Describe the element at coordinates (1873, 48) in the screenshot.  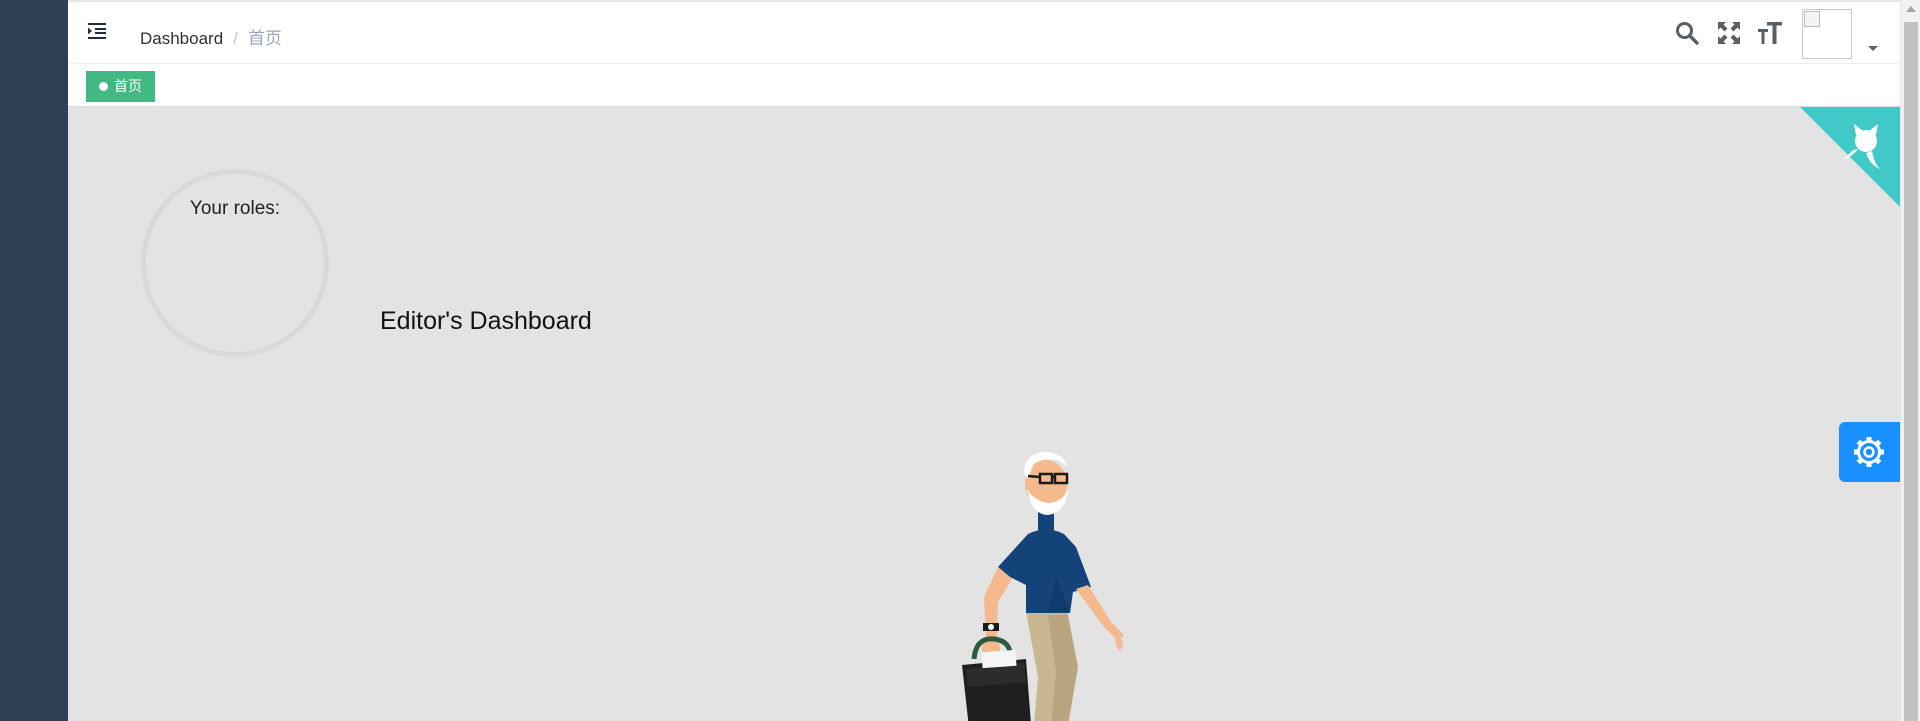
I see `caret-down-icon` at that location.